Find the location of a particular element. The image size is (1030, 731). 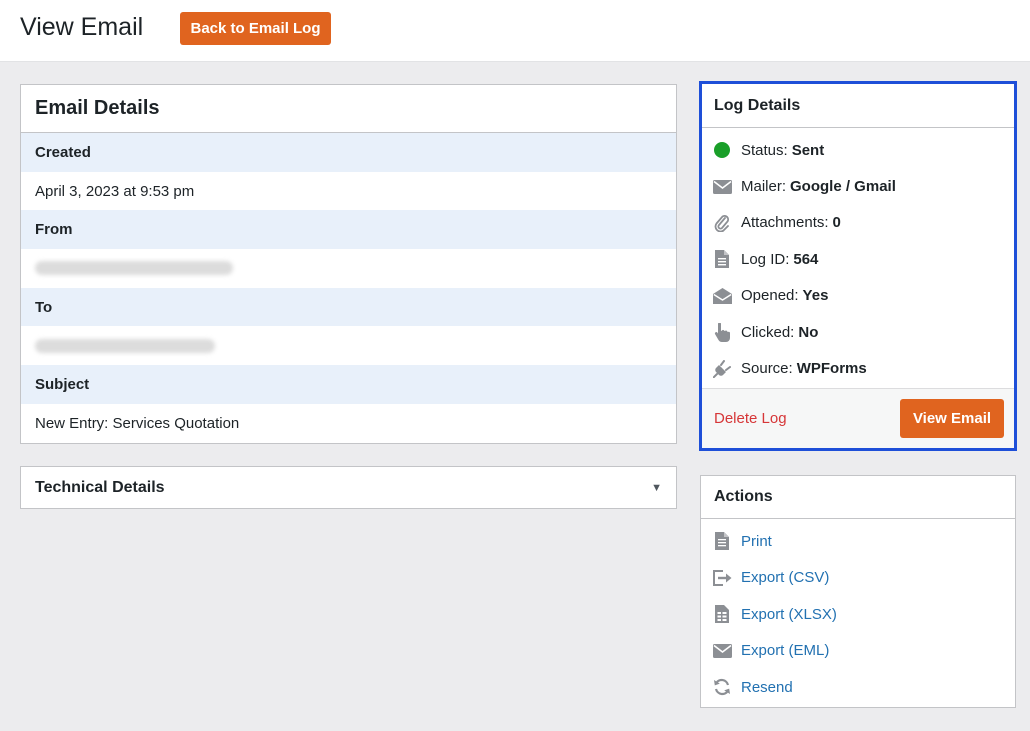

mailer-value: Google / Gmail is located at coordinates (843, 187).